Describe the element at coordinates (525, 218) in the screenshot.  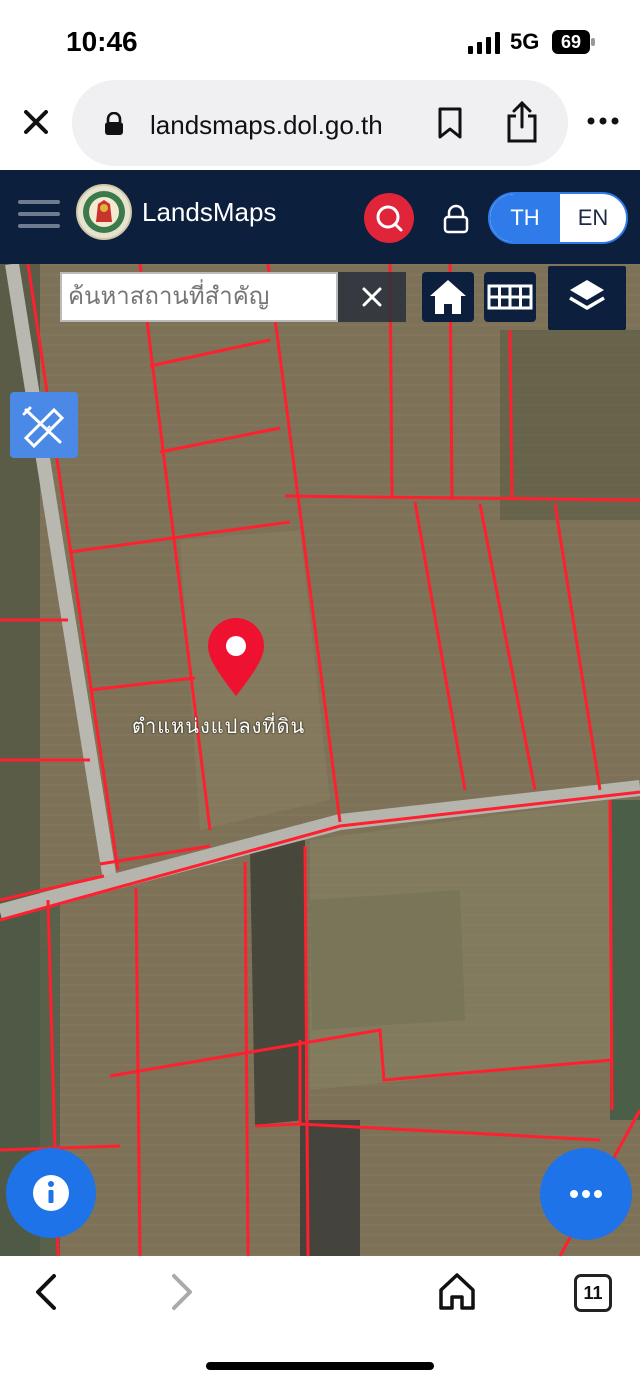
I see `lang-th-button: TH` at that location.